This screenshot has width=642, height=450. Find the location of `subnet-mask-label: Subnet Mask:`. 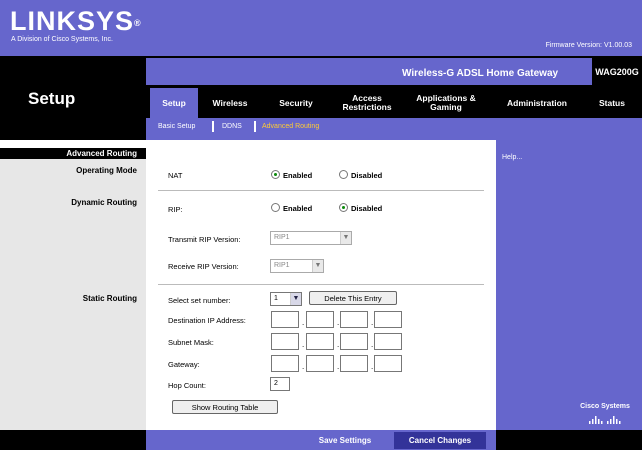

subnet-mask-label: Subnet Mask: is located at coordinates (191, 342).